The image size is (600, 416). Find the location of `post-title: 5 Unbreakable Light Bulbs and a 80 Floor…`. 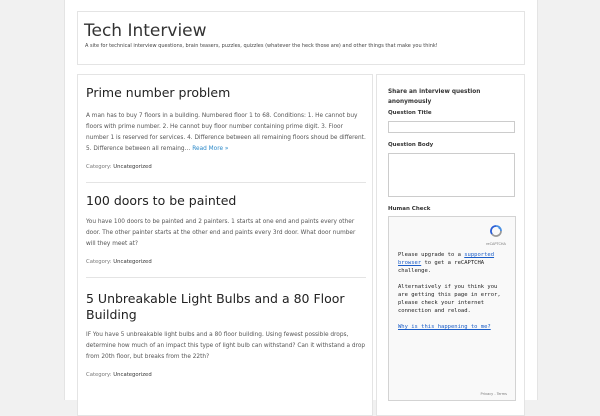

post-title: 5 Unbreakable Light Bulbs and a 80 Floor… is located at coordinates (226, 307).